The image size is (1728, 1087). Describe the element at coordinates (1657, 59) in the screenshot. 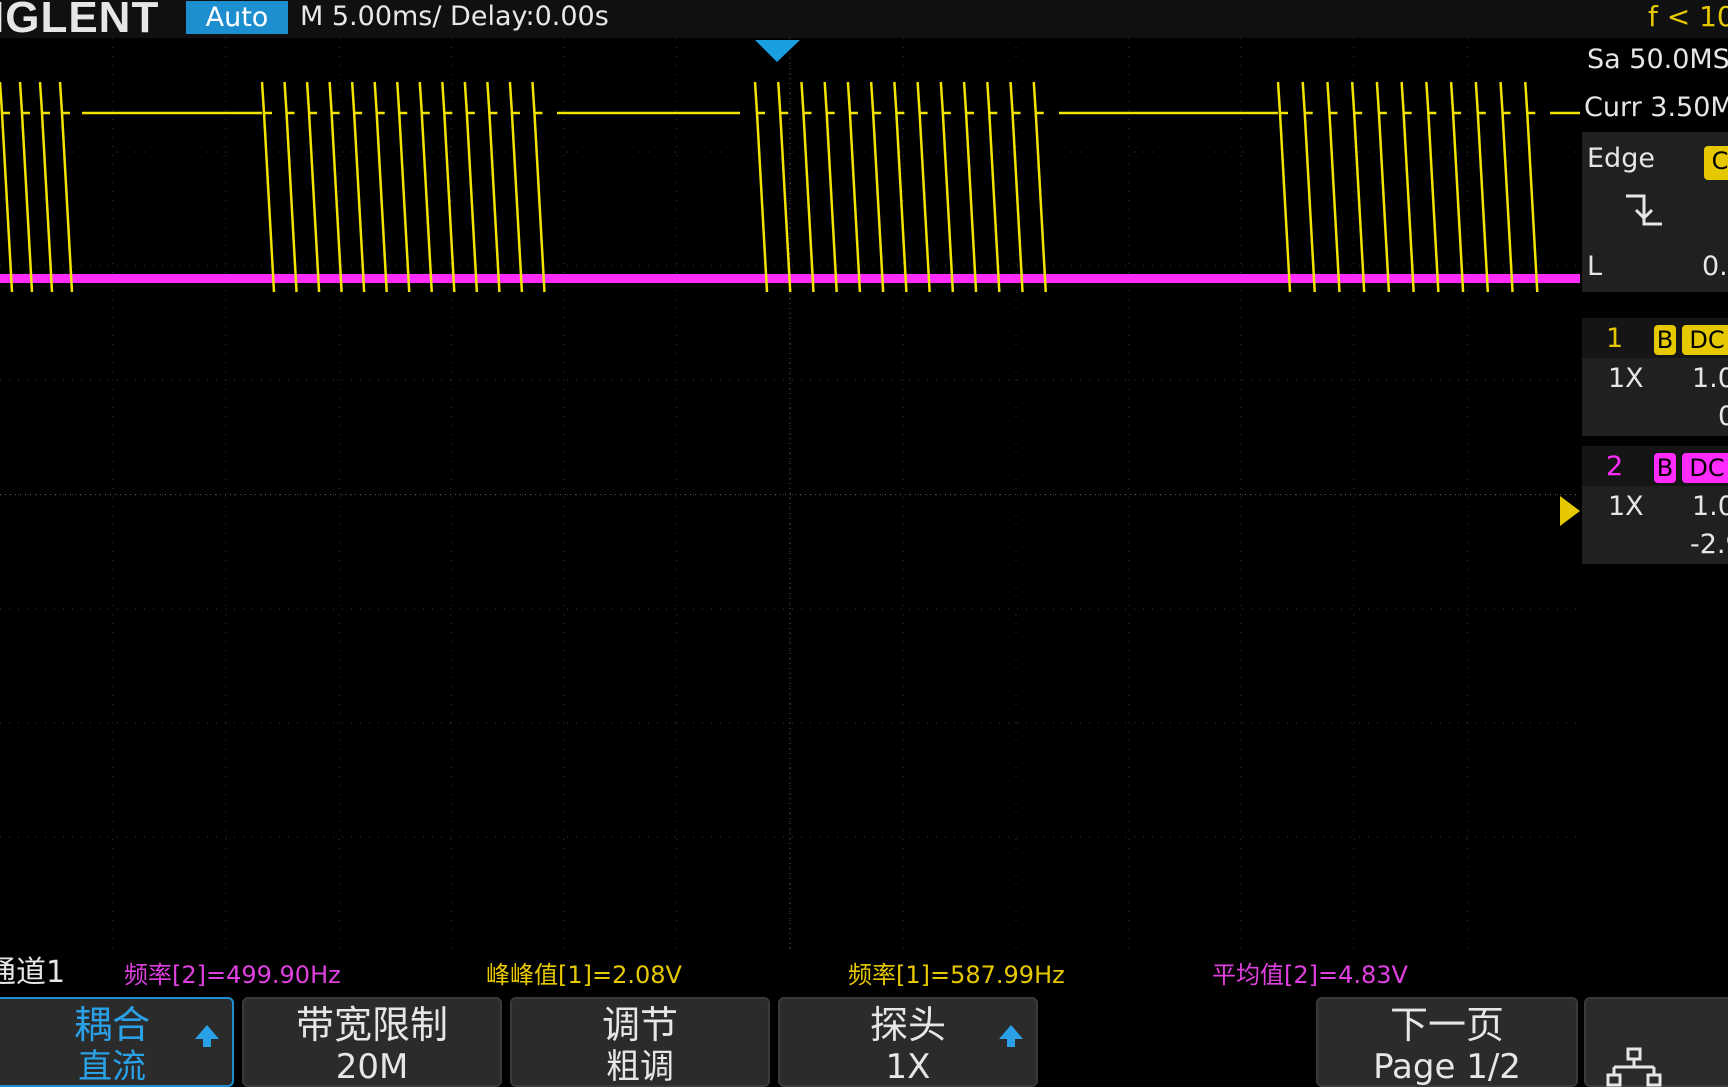

I see `sample-rate: Sa 50.0MS` at that location.